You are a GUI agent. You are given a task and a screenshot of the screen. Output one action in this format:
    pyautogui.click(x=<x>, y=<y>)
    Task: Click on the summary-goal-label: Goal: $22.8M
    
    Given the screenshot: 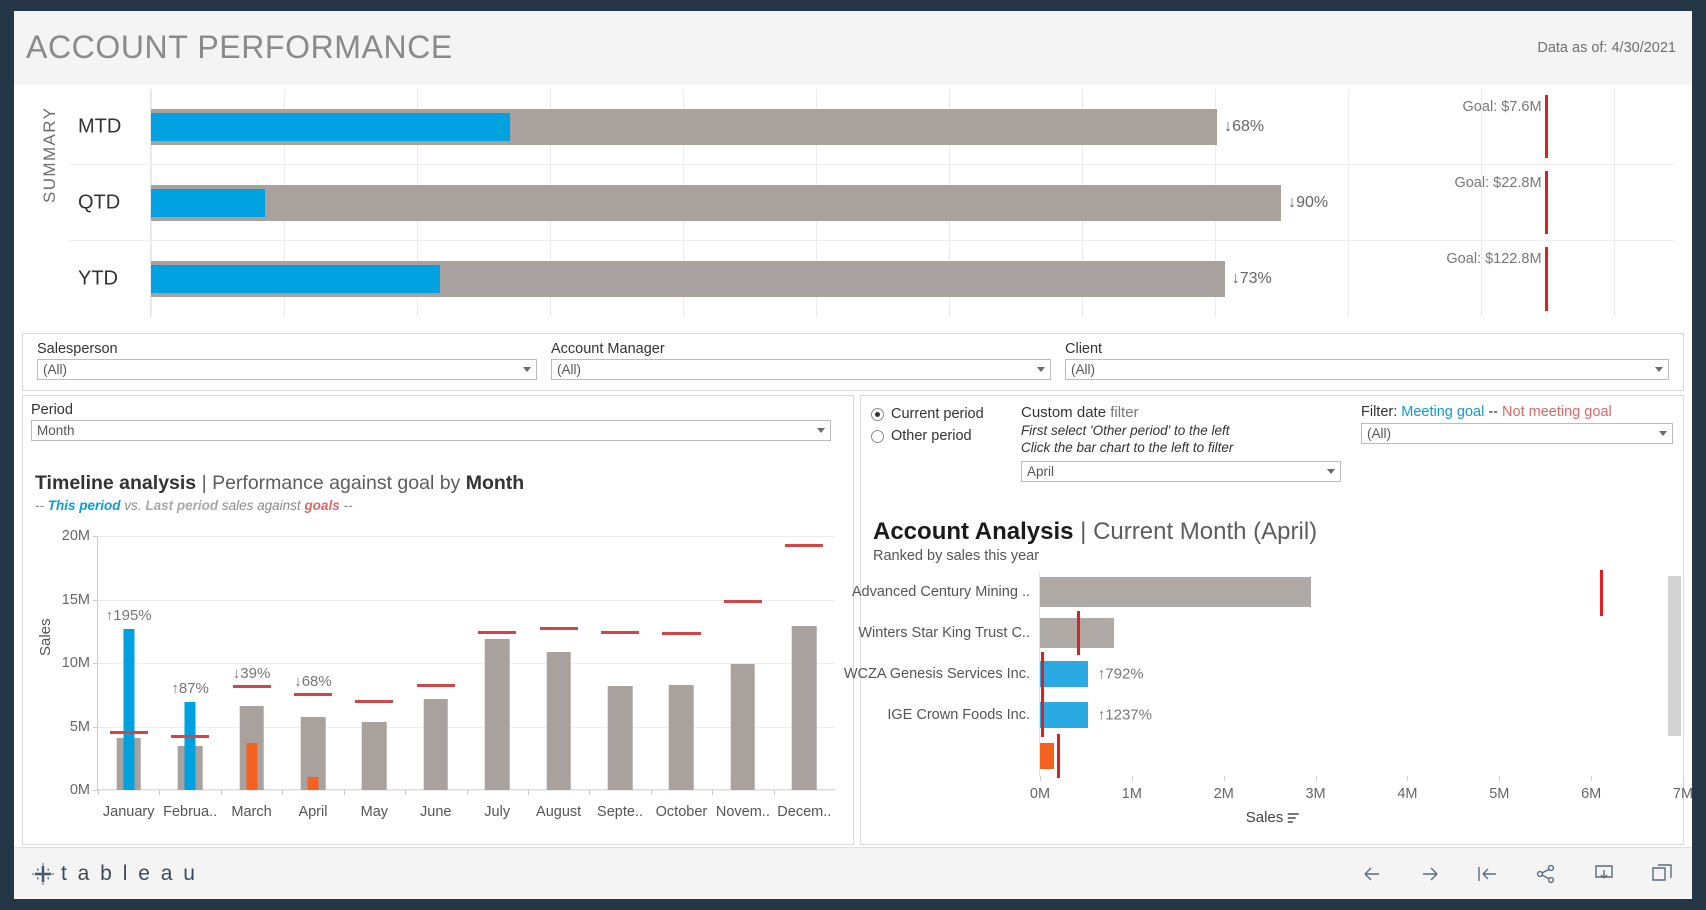 What is the action you would take?
    pyautogui.click(x=1498, y=183)
    